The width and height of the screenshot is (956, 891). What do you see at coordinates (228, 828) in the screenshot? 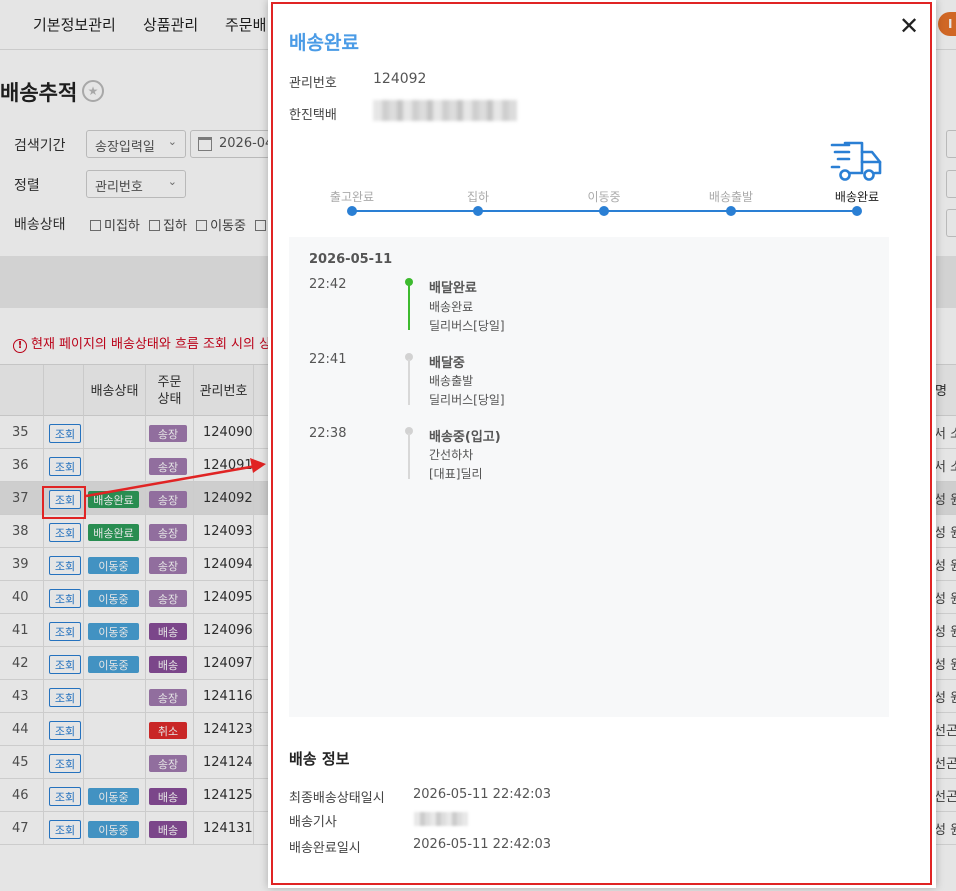
I see `mgmt-number: 124131` at bounding box center [228, 828].